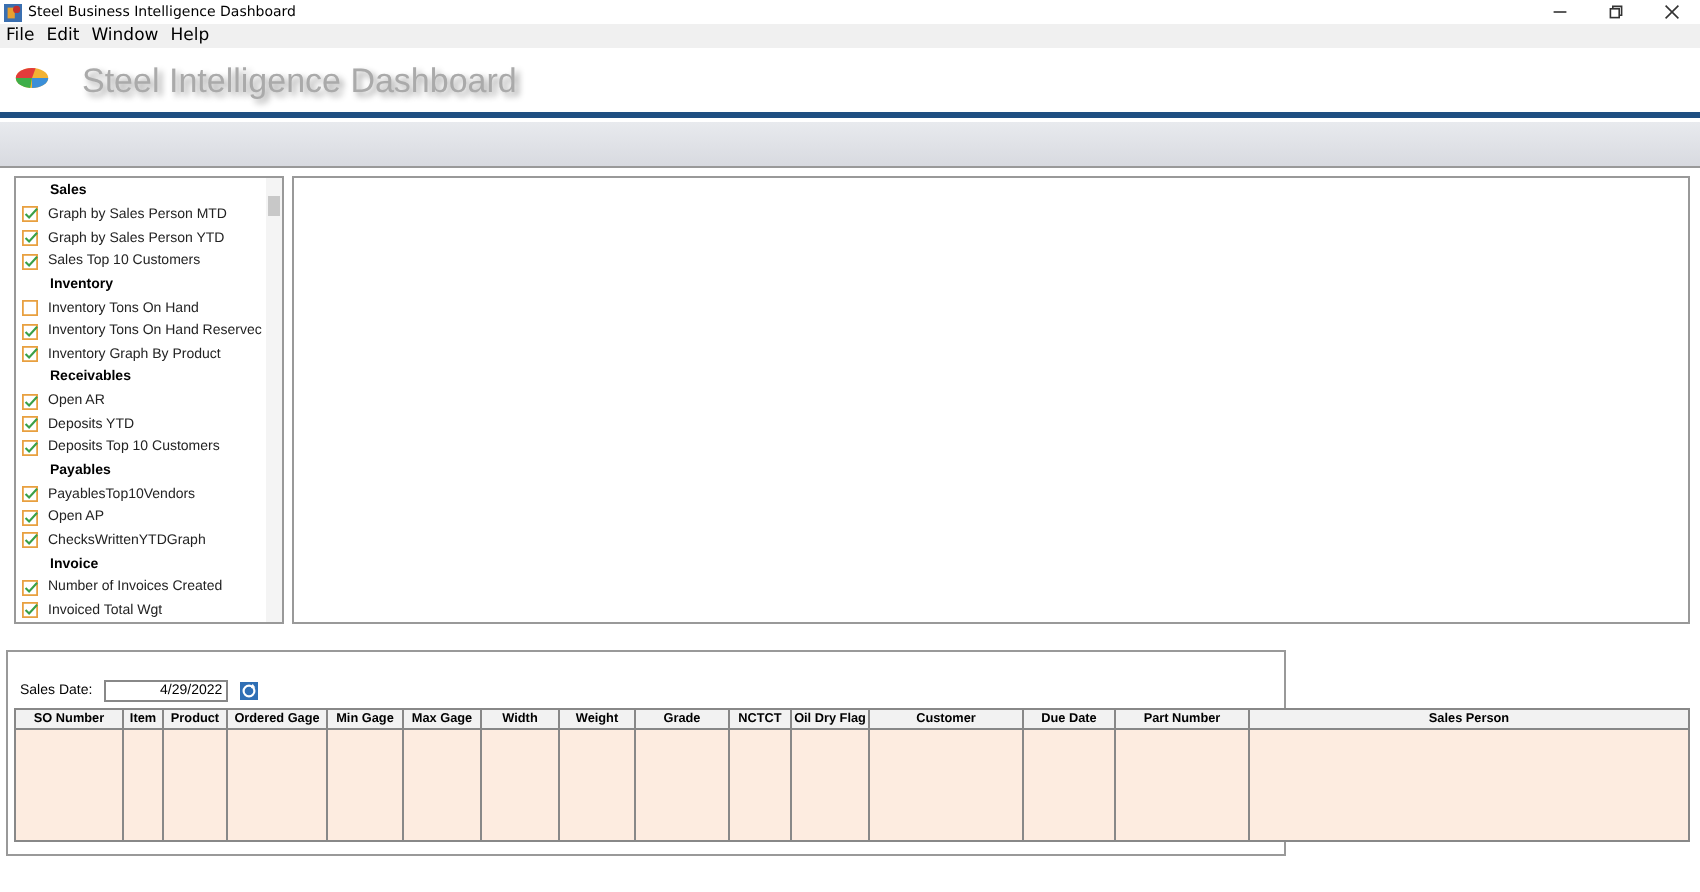  I want to click on maximize-icon, so click(1616, 12).